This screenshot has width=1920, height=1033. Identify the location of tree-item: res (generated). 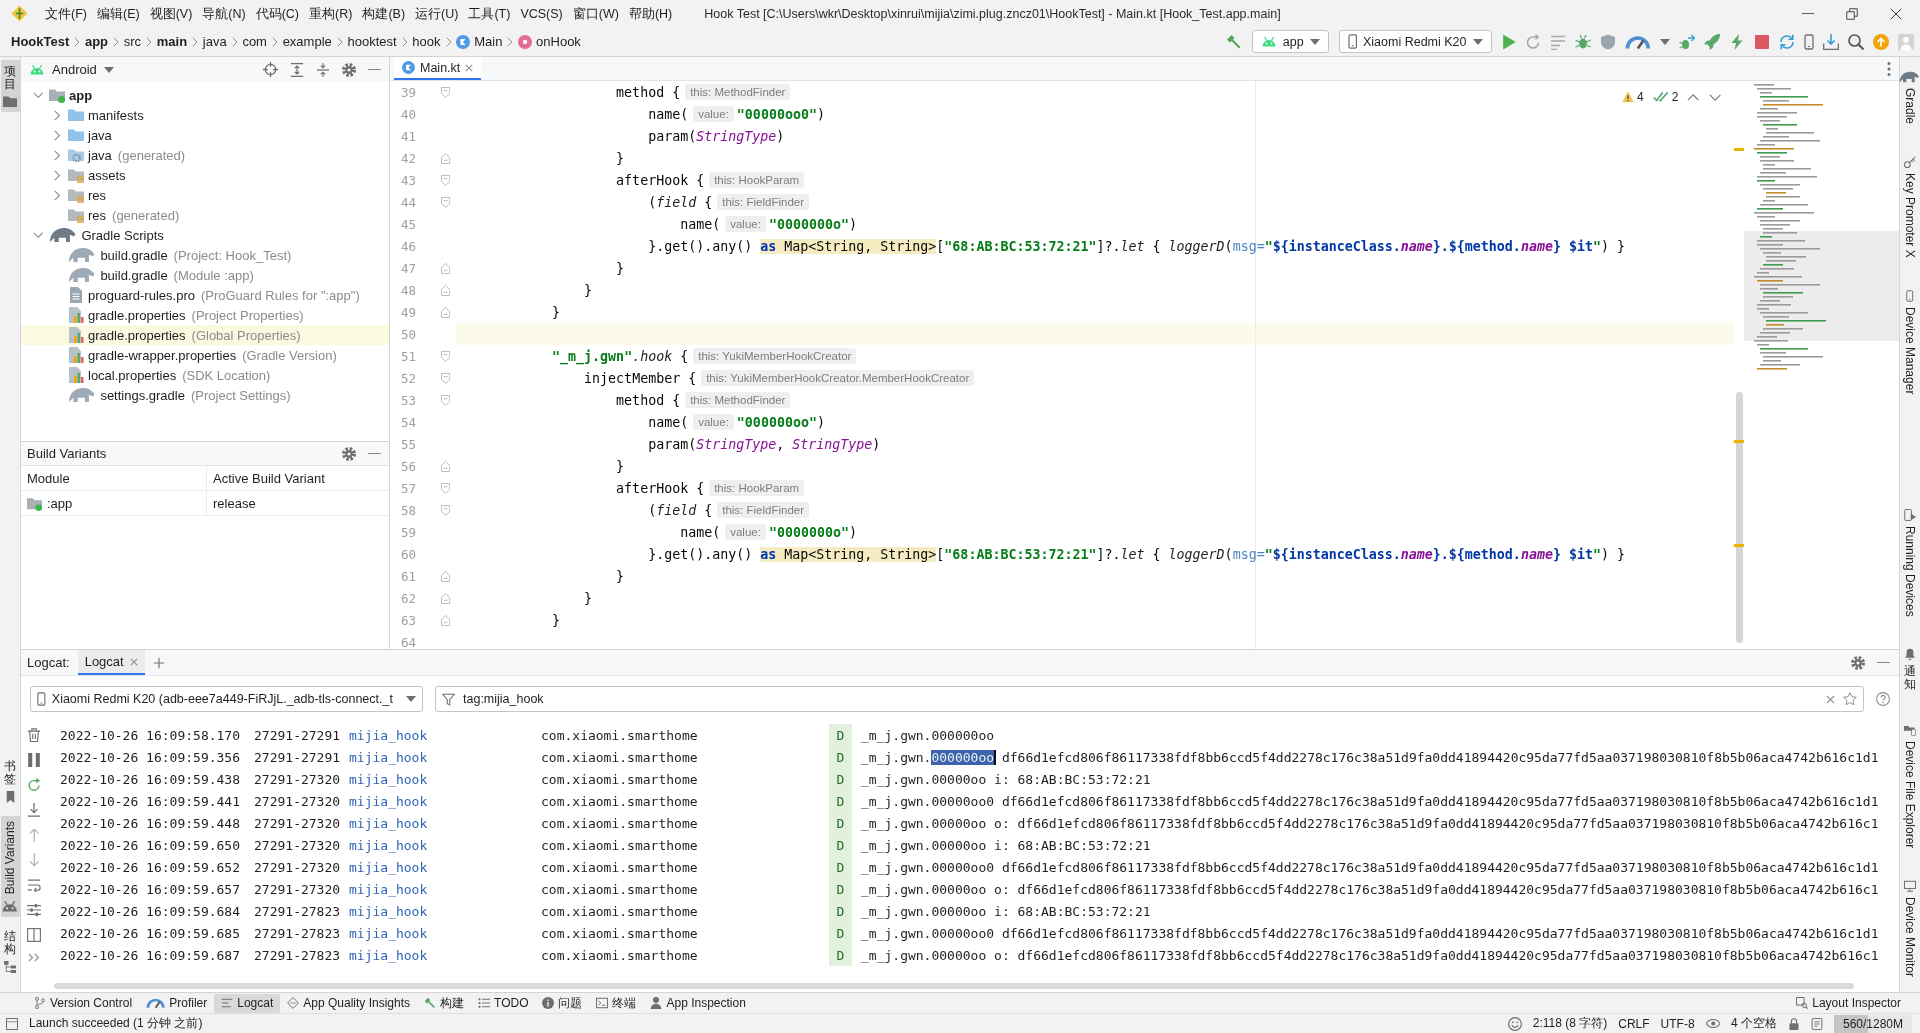
(205, 215).